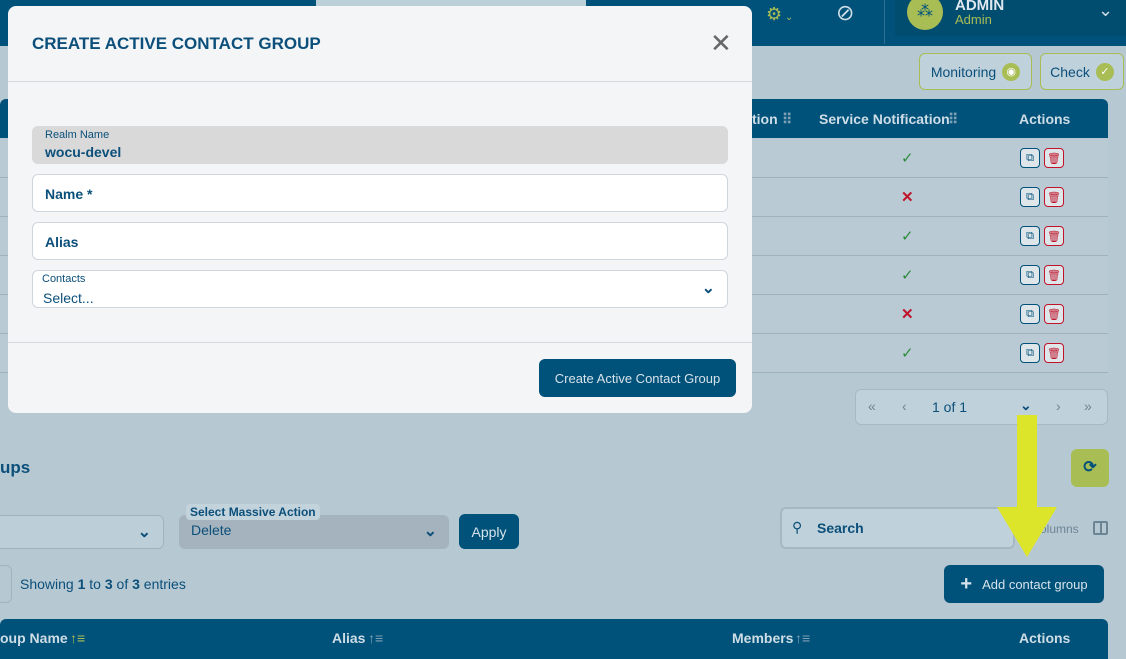 The image size is (1126, 659). Describe the element at coordinates (380, 289) in the screenshot. I see `contacts-select: Contacts Select... ⌄` at that location.